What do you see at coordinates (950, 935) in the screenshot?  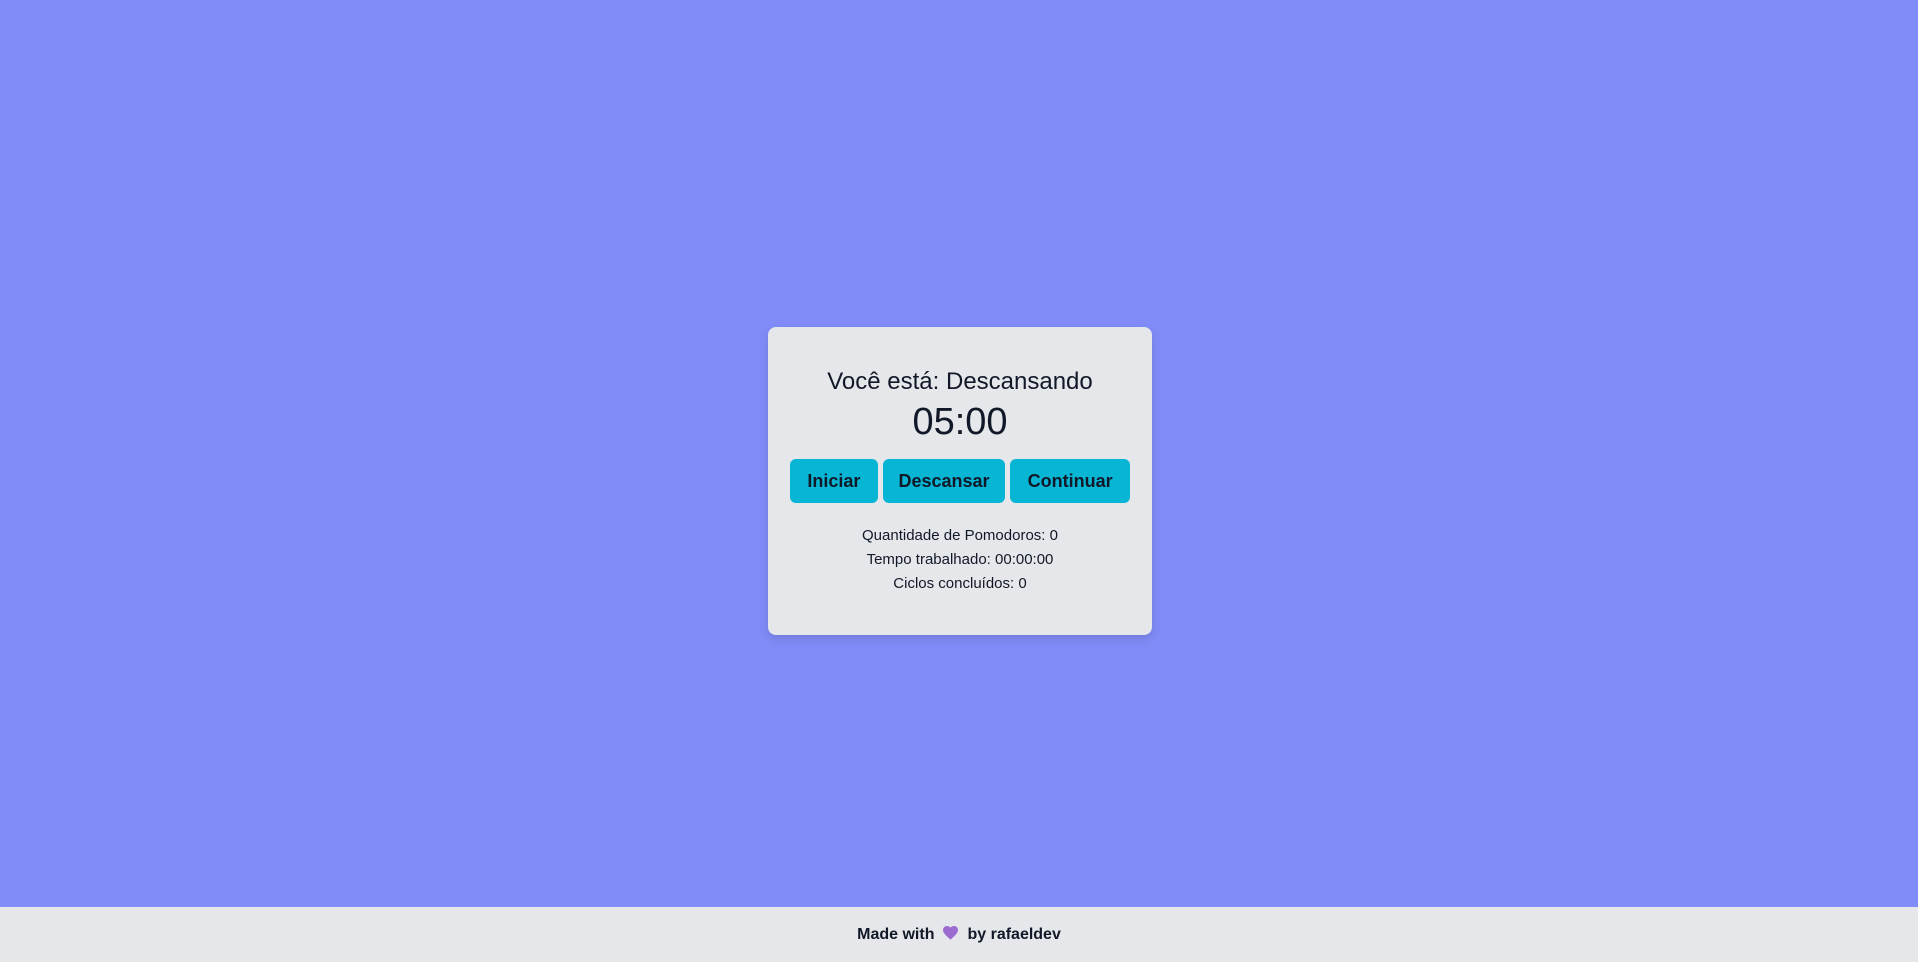 I see `heart-icon` at bounding box center [950, 935].